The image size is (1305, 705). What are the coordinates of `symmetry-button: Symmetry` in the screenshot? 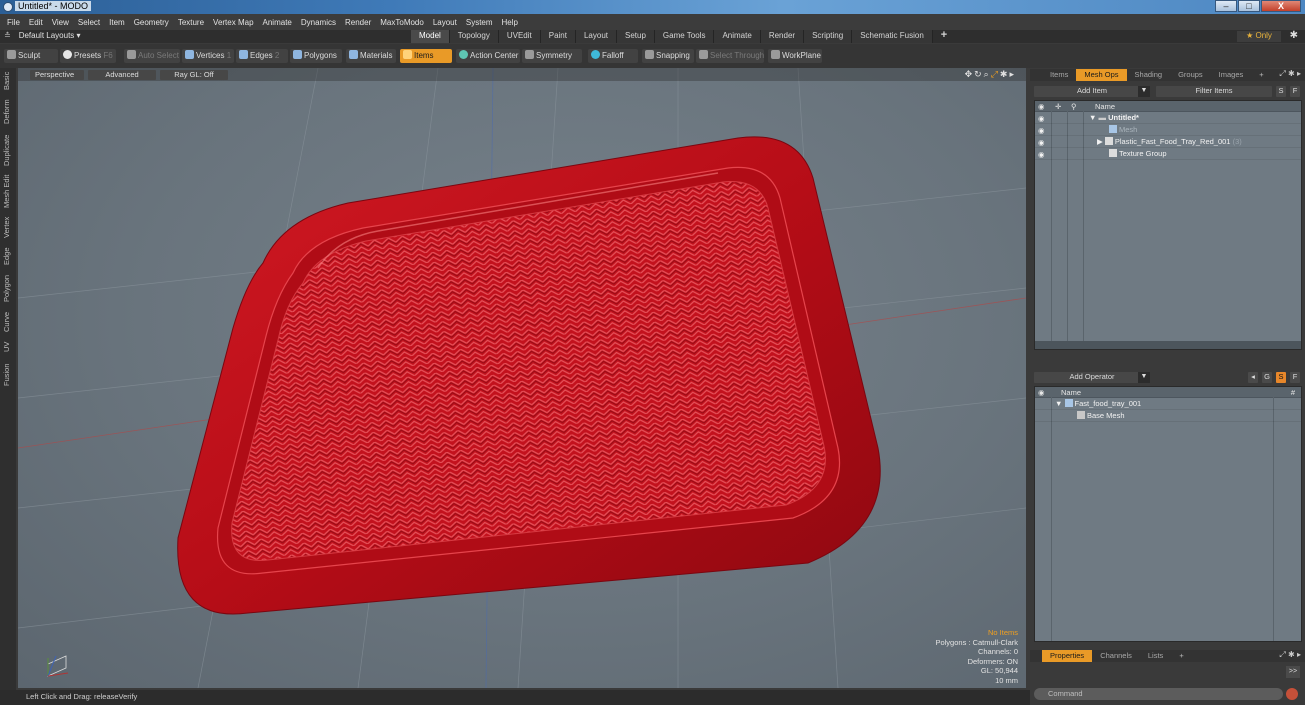 It's located at (552, 56).